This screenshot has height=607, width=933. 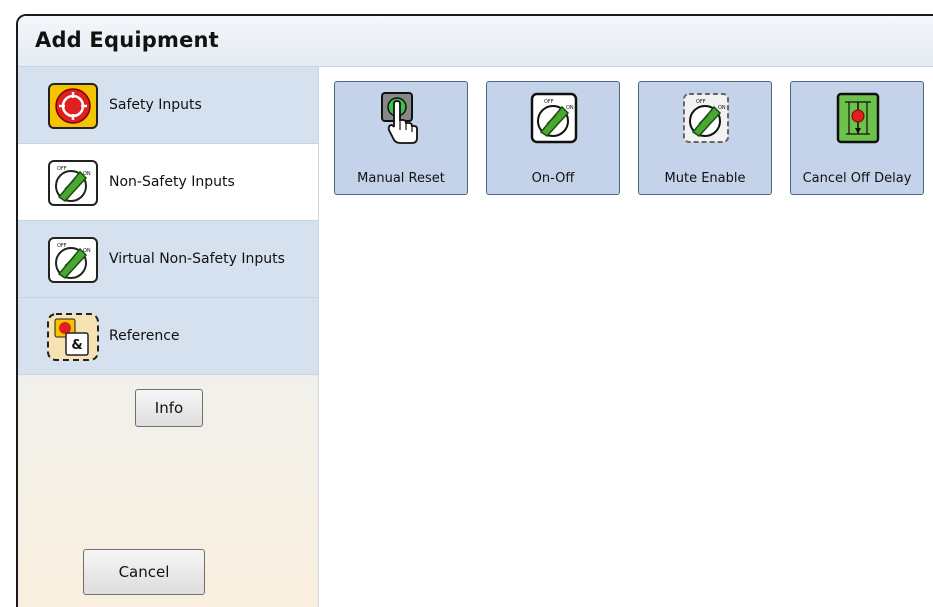 What do you see at coordinates (155, 105) in the screenshot?
I see `category-label: Safety Inputs` at bounding box center [155, 105].